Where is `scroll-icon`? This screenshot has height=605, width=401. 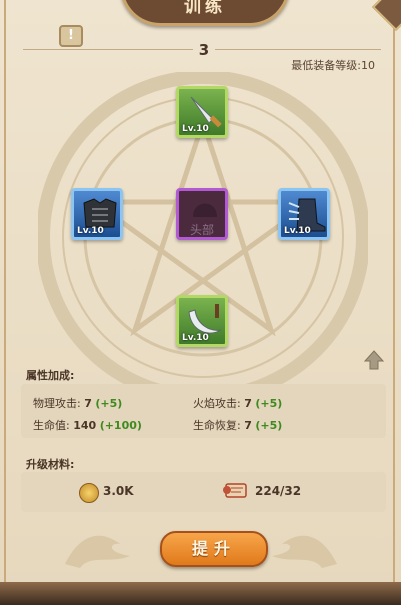
scroll-icon is located at coordinates (235, 490).